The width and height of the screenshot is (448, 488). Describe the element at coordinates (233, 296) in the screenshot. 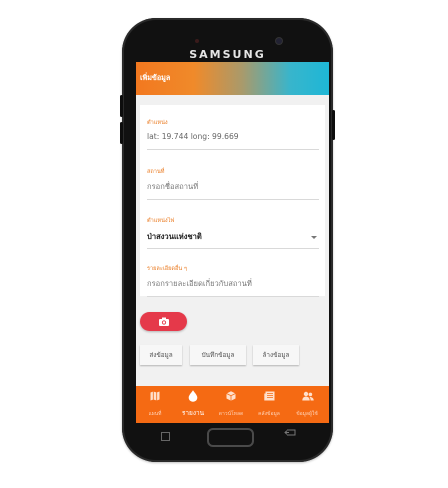

I see `details-underline` at that location.